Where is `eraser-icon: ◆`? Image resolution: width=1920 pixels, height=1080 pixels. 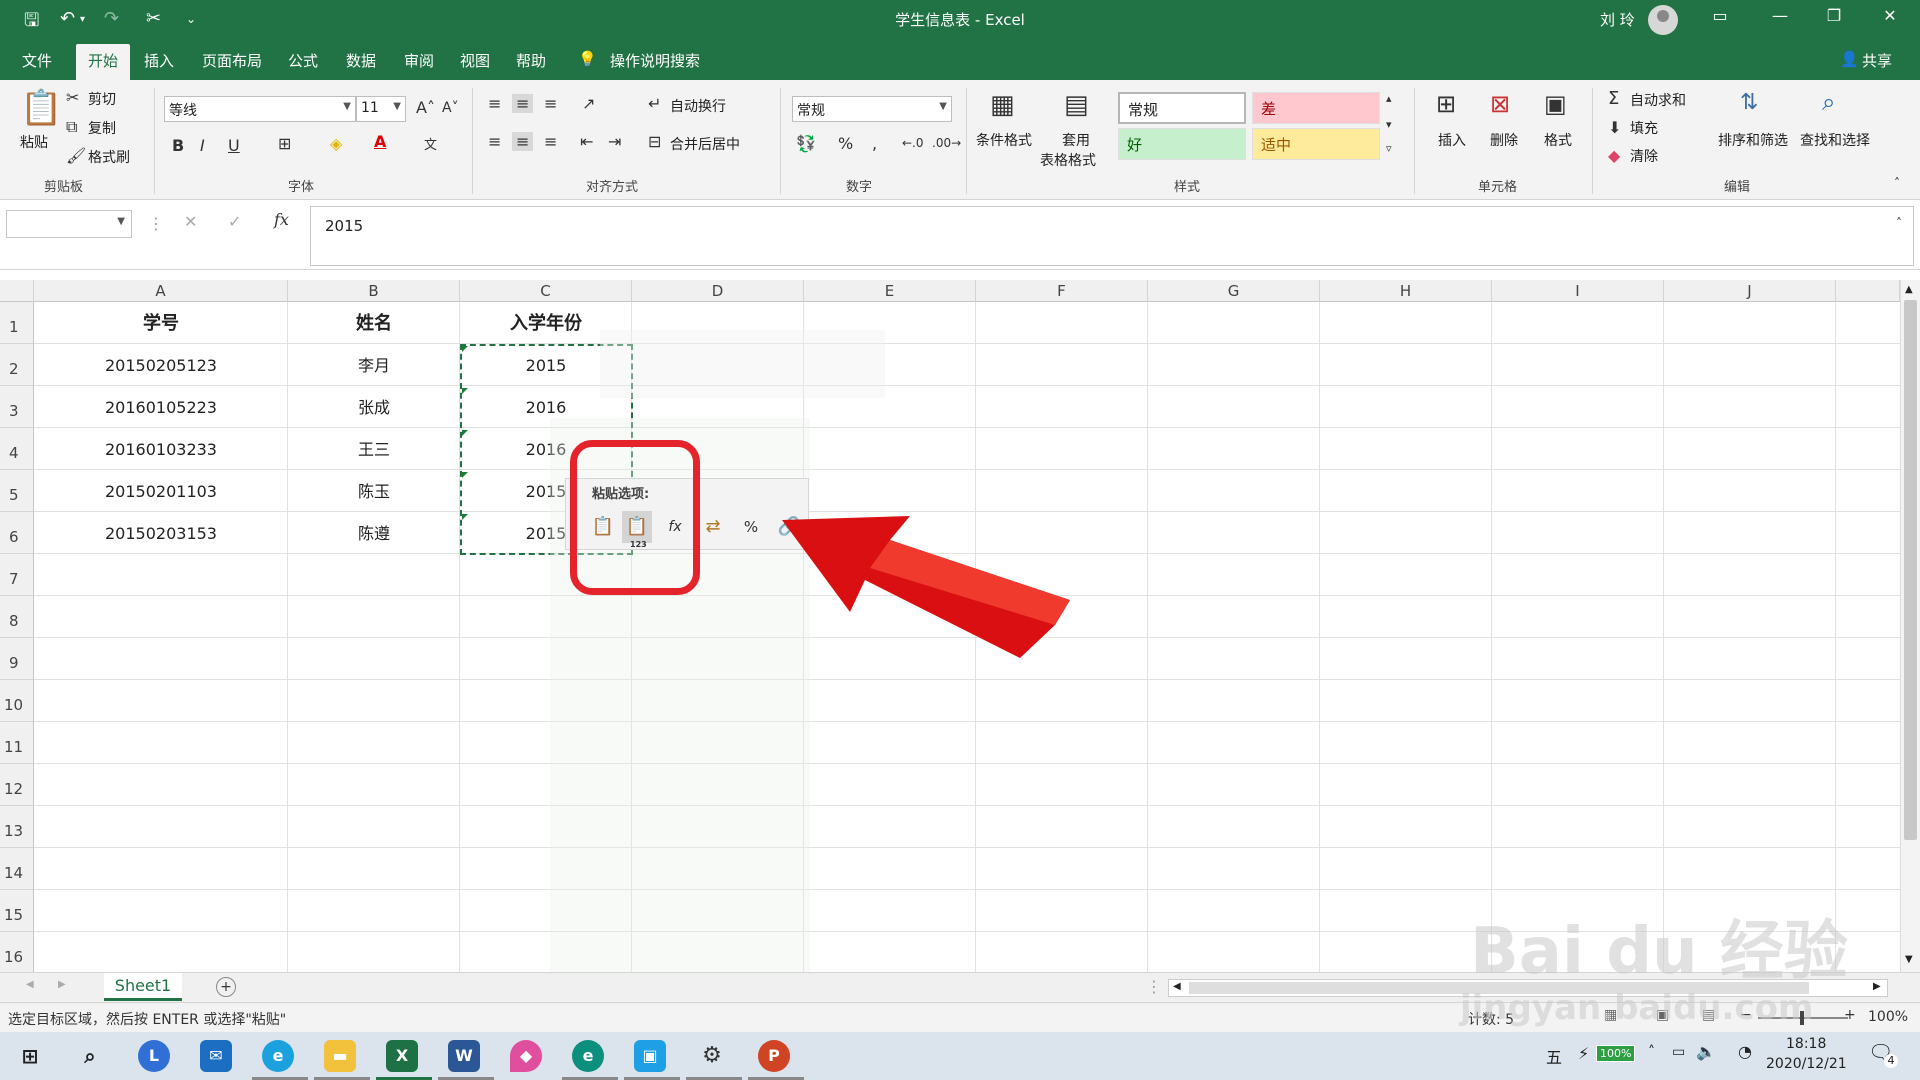 eraser-icon: ◆ is located at coordinates (1614, 155).